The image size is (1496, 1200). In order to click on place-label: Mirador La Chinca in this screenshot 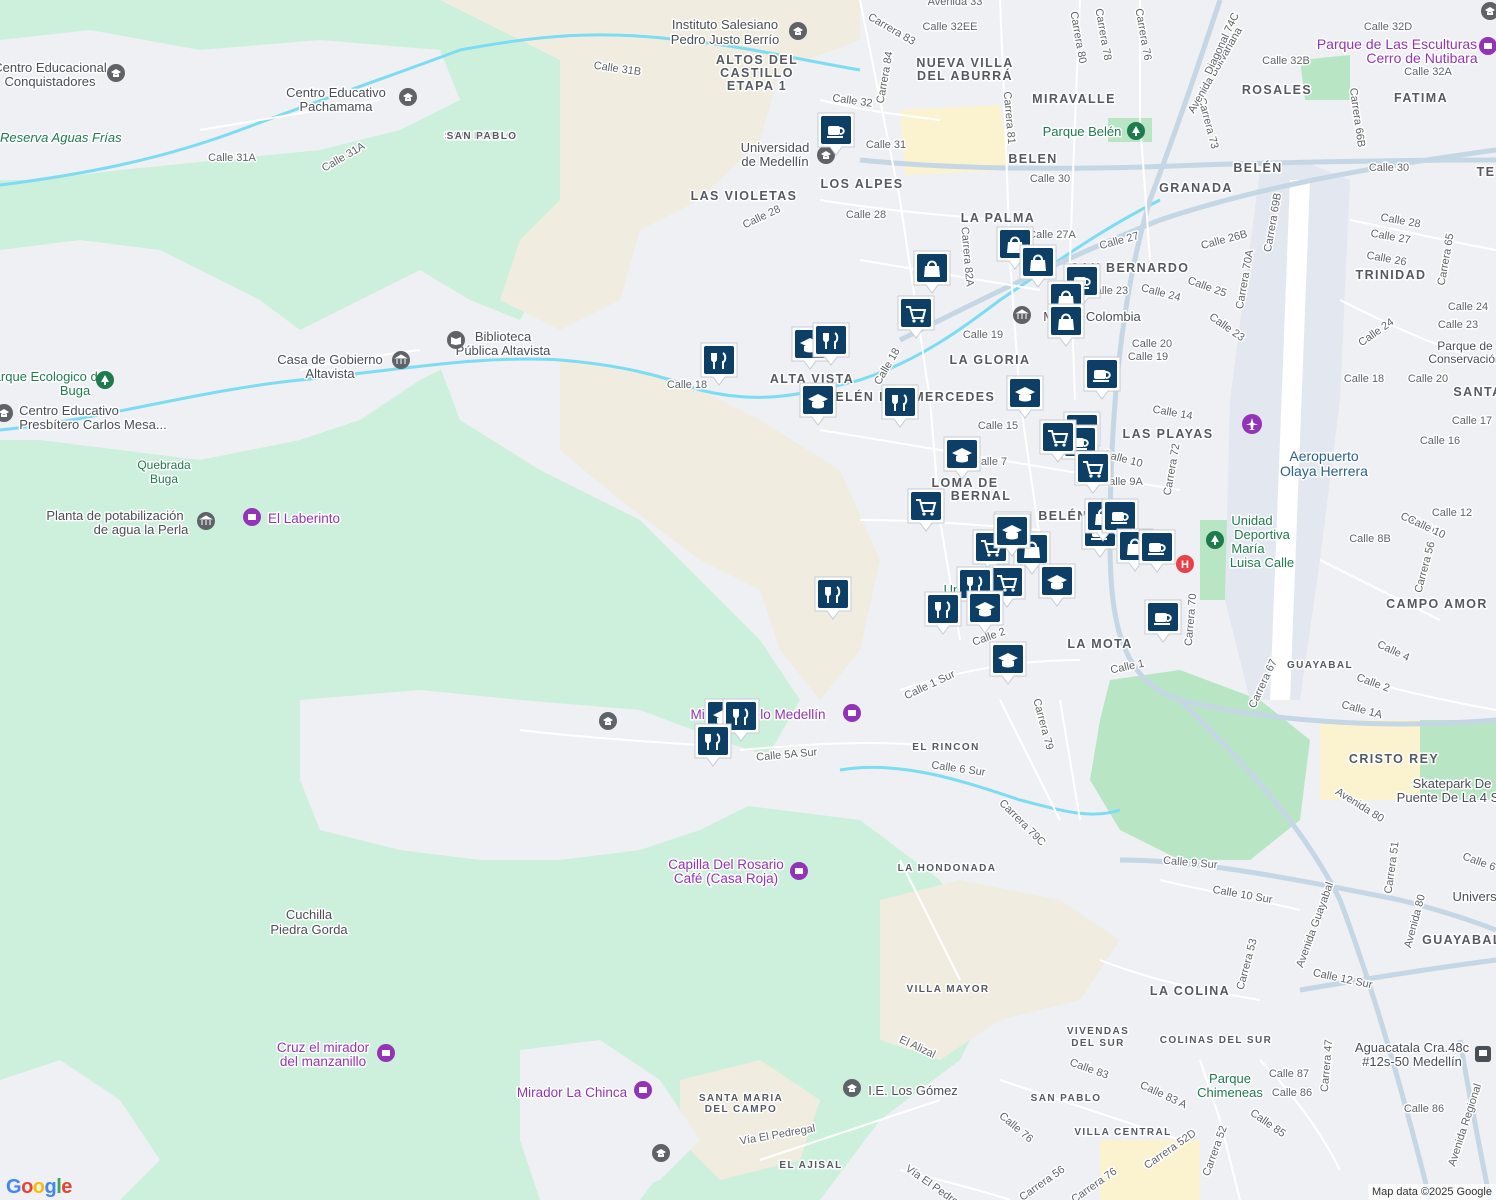, I will do `click(572, 1092)`.